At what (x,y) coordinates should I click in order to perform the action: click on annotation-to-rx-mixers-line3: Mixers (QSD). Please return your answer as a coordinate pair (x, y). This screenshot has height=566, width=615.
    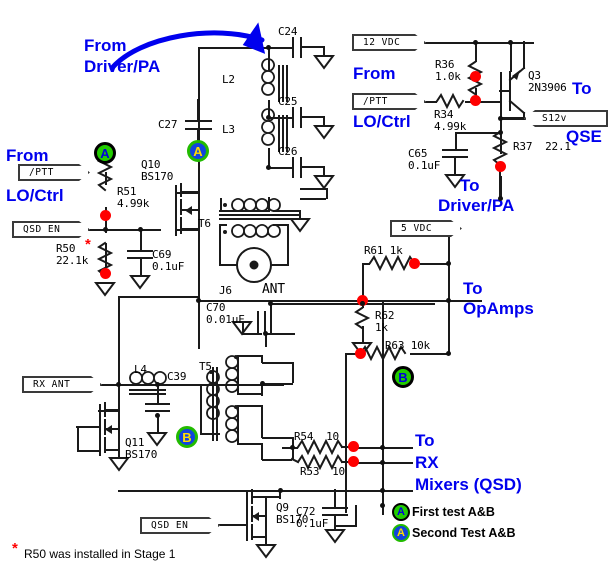
    Looking at the image, I should click on (468, 484).